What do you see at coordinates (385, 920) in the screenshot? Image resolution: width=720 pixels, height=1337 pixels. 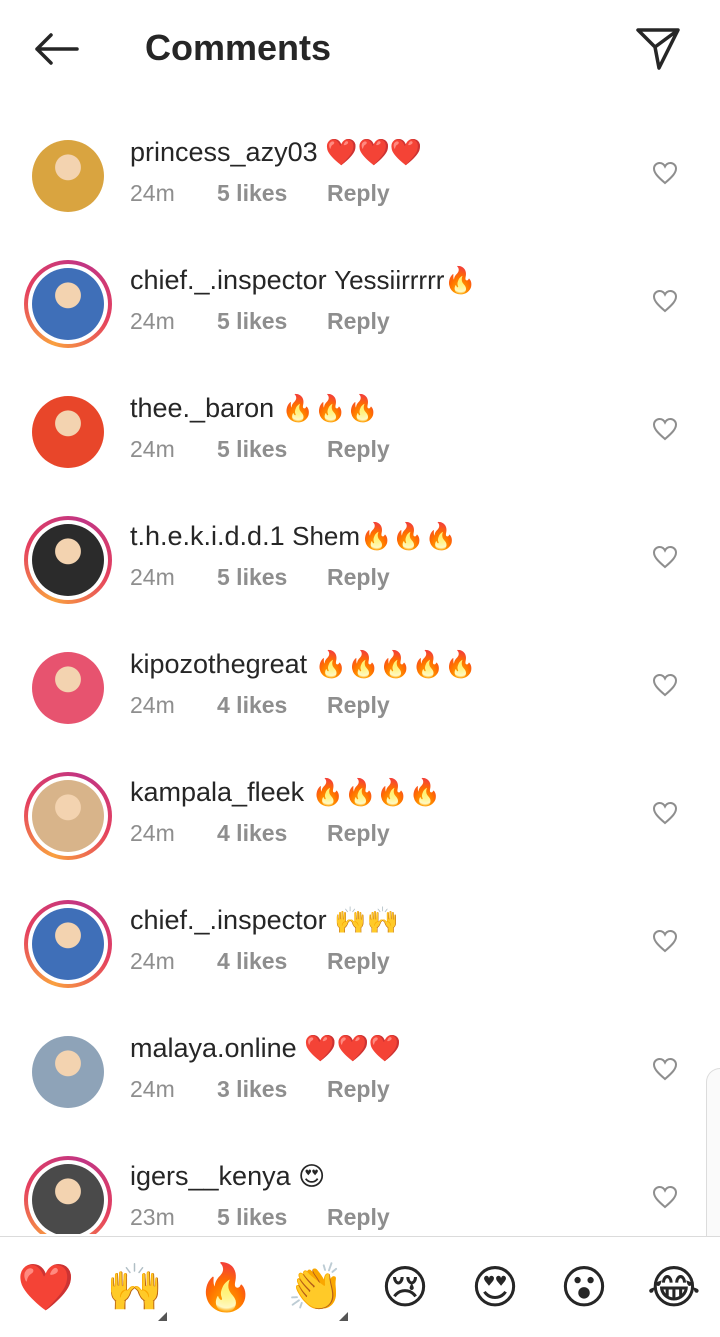 I see `comment-line: chief._.inspector 🙌🙌` at bounding box center [385, 920].